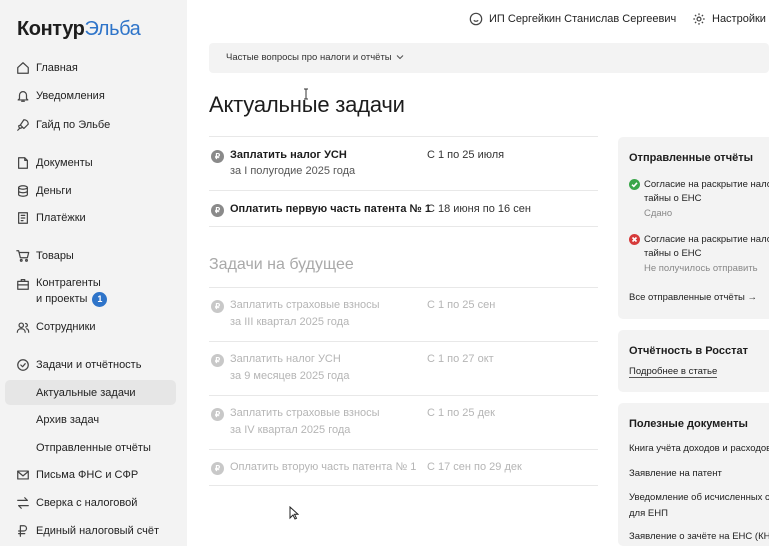 This screenshot has width=769, height=546. What do you see at coordinates (87, 502) in the screenshot?
I see `sidebar-item-label: Сверка с налоговой` at bounding box center [87, 502].